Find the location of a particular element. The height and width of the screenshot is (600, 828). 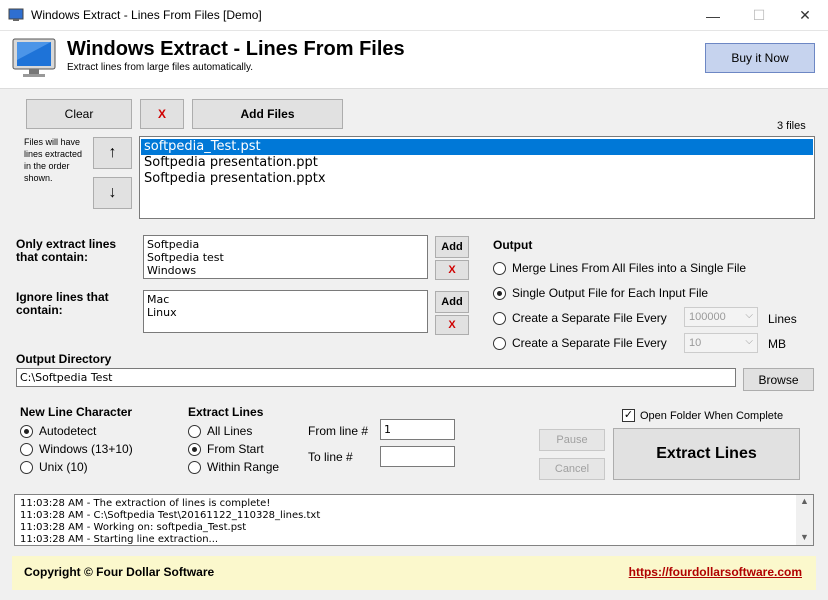

maximize-button: ☐ is located at coordinates (759, 15).